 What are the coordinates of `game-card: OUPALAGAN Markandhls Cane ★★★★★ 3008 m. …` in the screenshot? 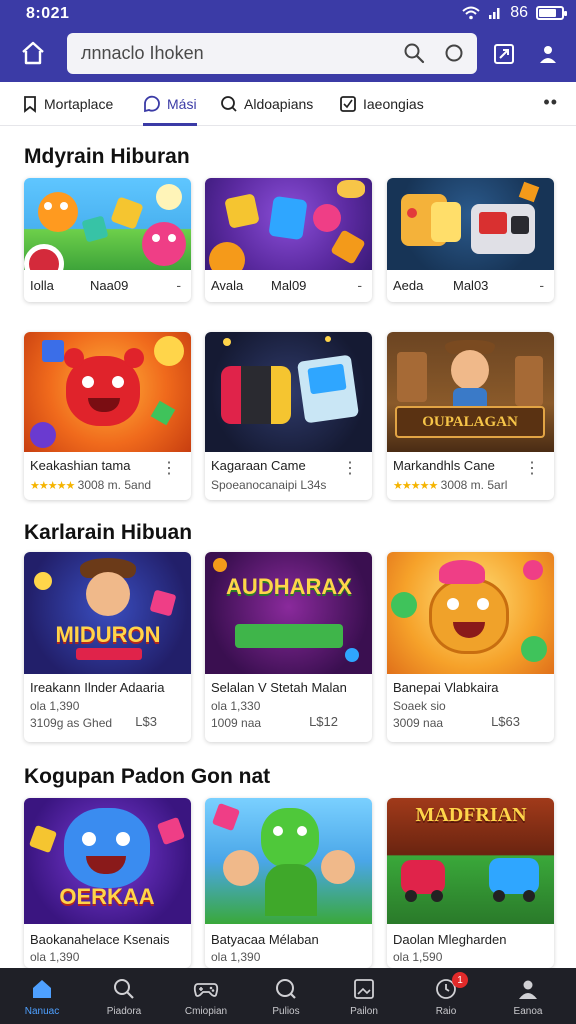 It's located at (470, 416).